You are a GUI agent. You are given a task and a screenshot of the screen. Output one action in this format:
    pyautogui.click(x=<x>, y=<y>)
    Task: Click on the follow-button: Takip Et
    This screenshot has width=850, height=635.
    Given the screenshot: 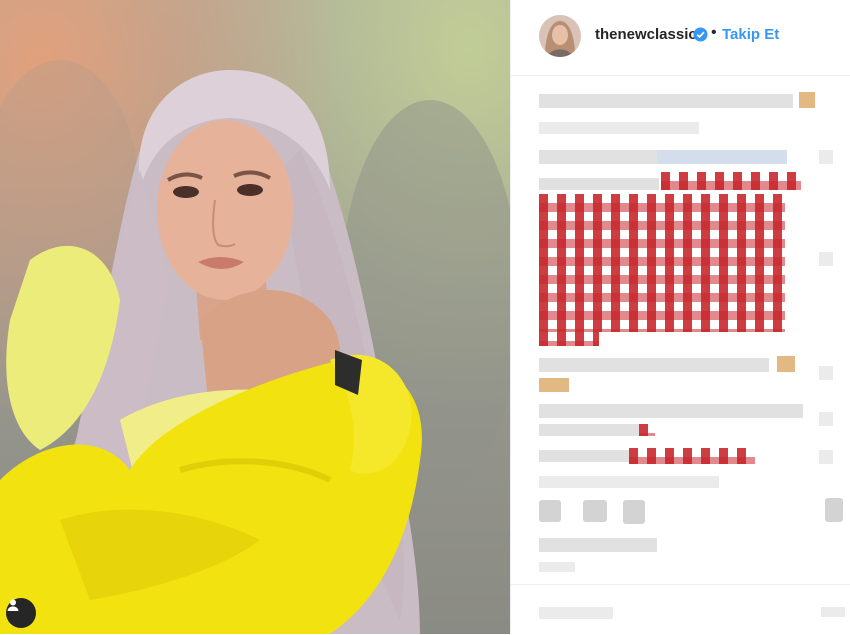 What is the action you would take?
    pyautogui.click(x=750, y=34)
    